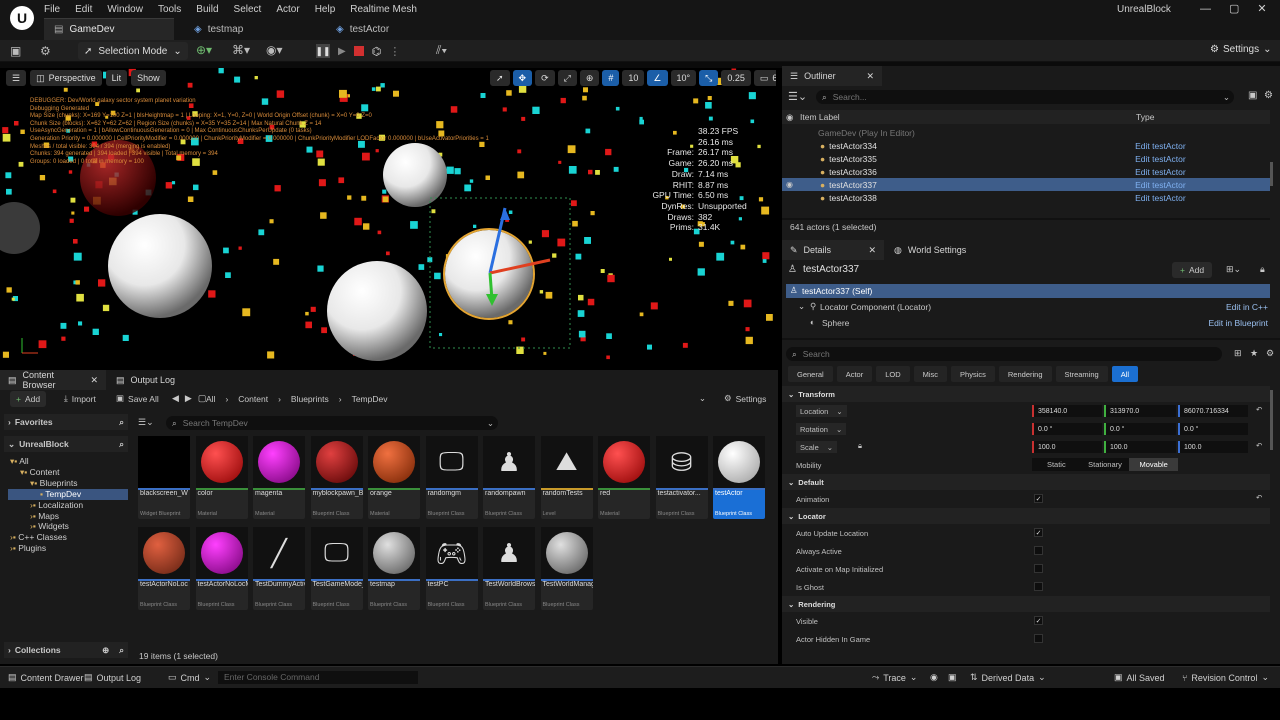  What do you see at coordinates (80, 398) in the screenshot?
I see `import-button: ⤓ Import` at bounding box center [80, 398].